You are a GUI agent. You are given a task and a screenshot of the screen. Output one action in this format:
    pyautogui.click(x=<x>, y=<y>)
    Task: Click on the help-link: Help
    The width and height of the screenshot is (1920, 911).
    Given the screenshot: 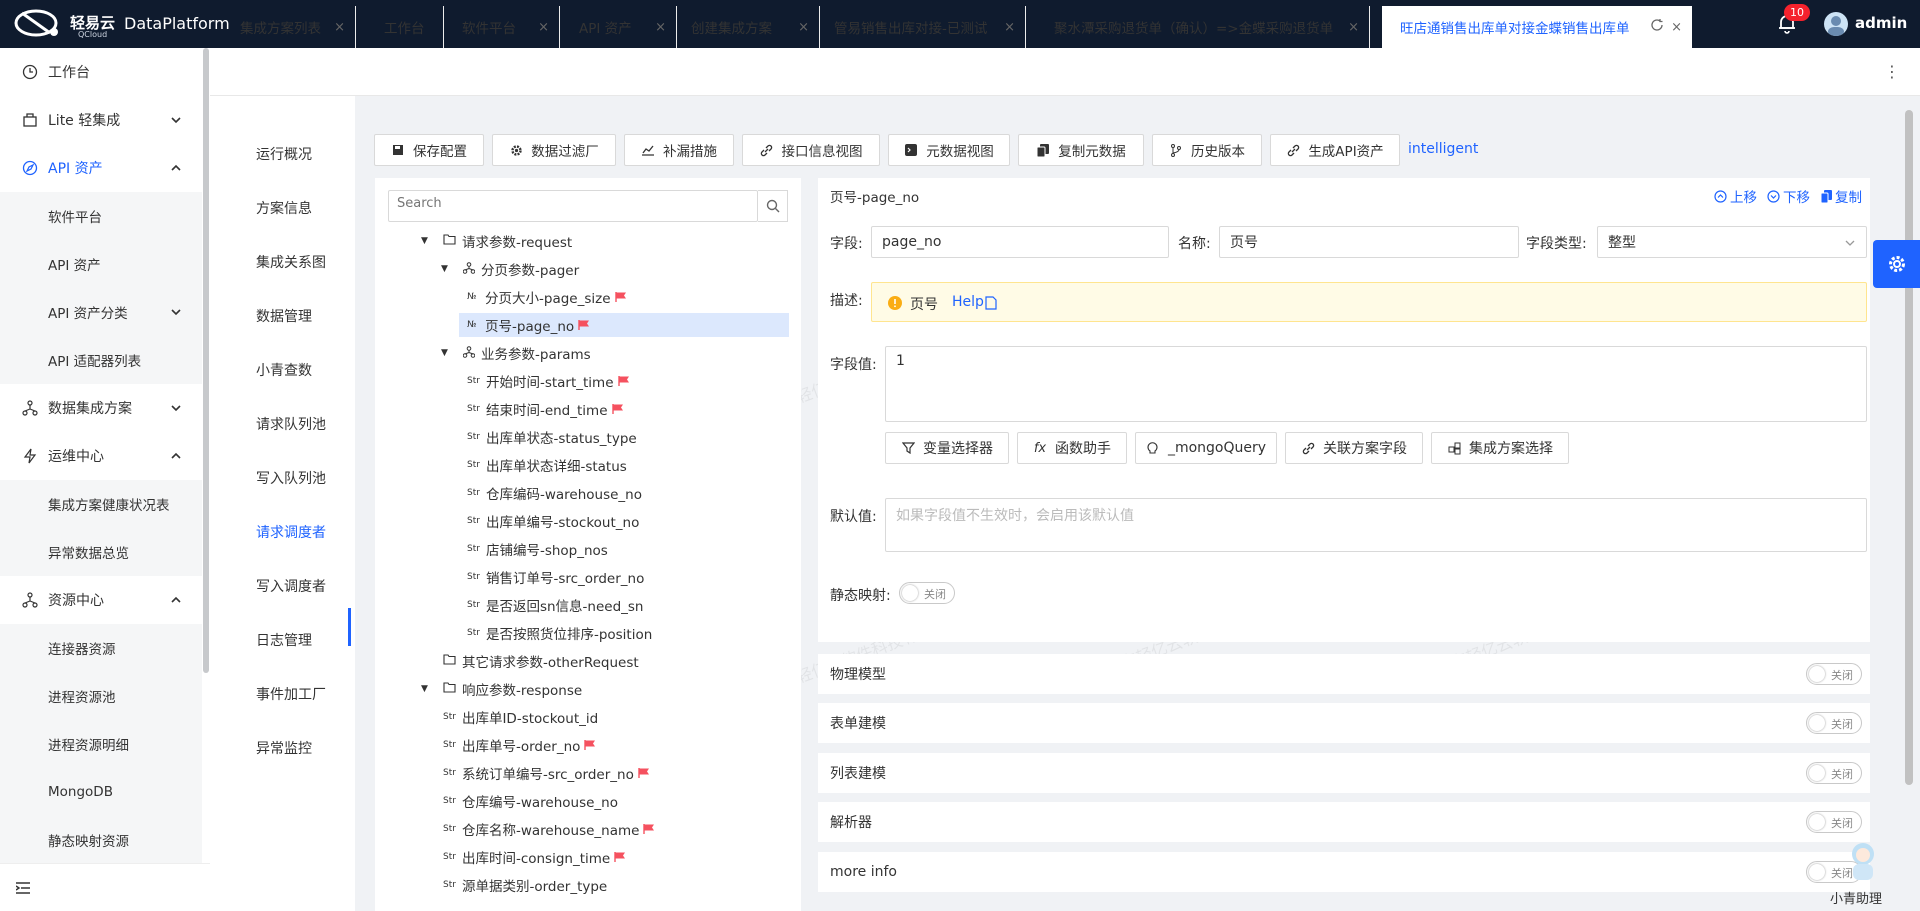 What is the action you would take?
    pyautogui.click(x=968, y=302)
    